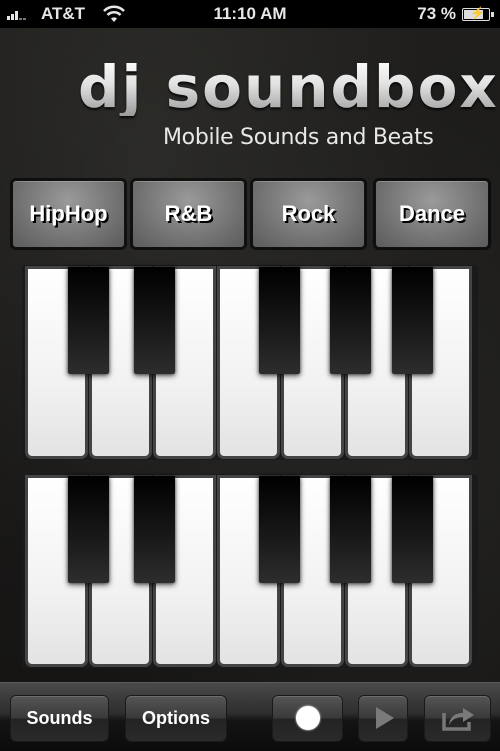 The image size is (500, 751). I want to click on record-button, so click(307, 718).